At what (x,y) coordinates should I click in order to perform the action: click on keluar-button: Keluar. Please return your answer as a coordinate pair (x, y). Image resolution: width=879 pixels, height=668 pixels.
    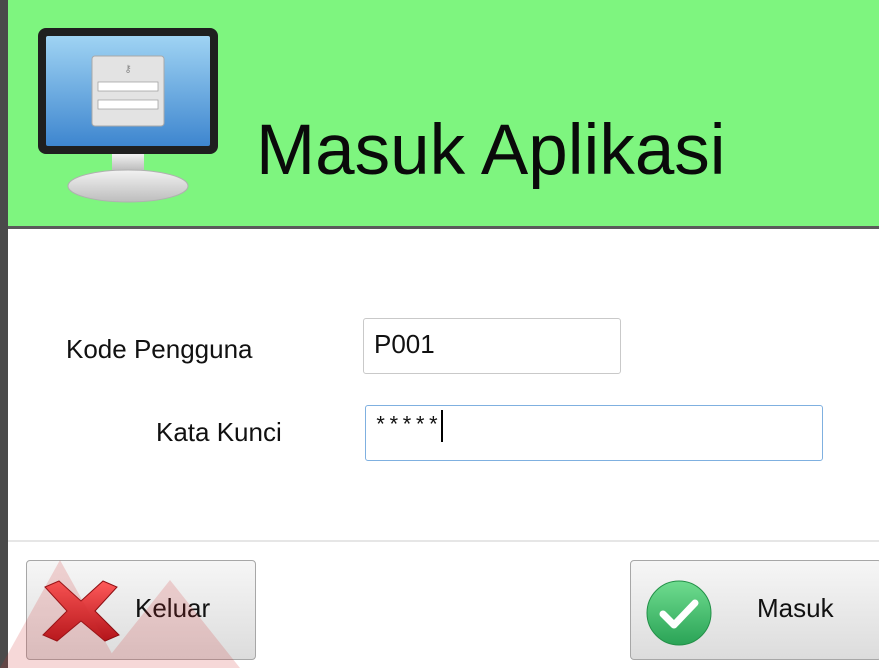
    Looking at the image, I should click on (141, 610).